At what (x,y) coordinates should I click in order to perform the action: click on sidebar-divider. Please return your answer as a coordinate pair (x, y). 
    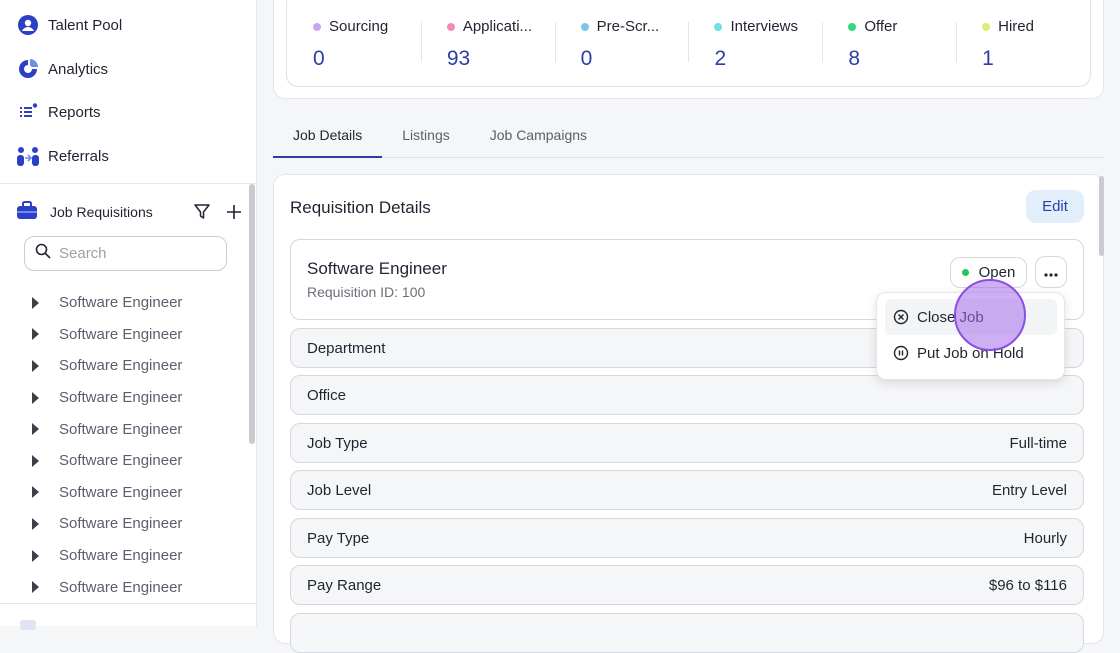
    Looking at the image, I should click on (128, 183).